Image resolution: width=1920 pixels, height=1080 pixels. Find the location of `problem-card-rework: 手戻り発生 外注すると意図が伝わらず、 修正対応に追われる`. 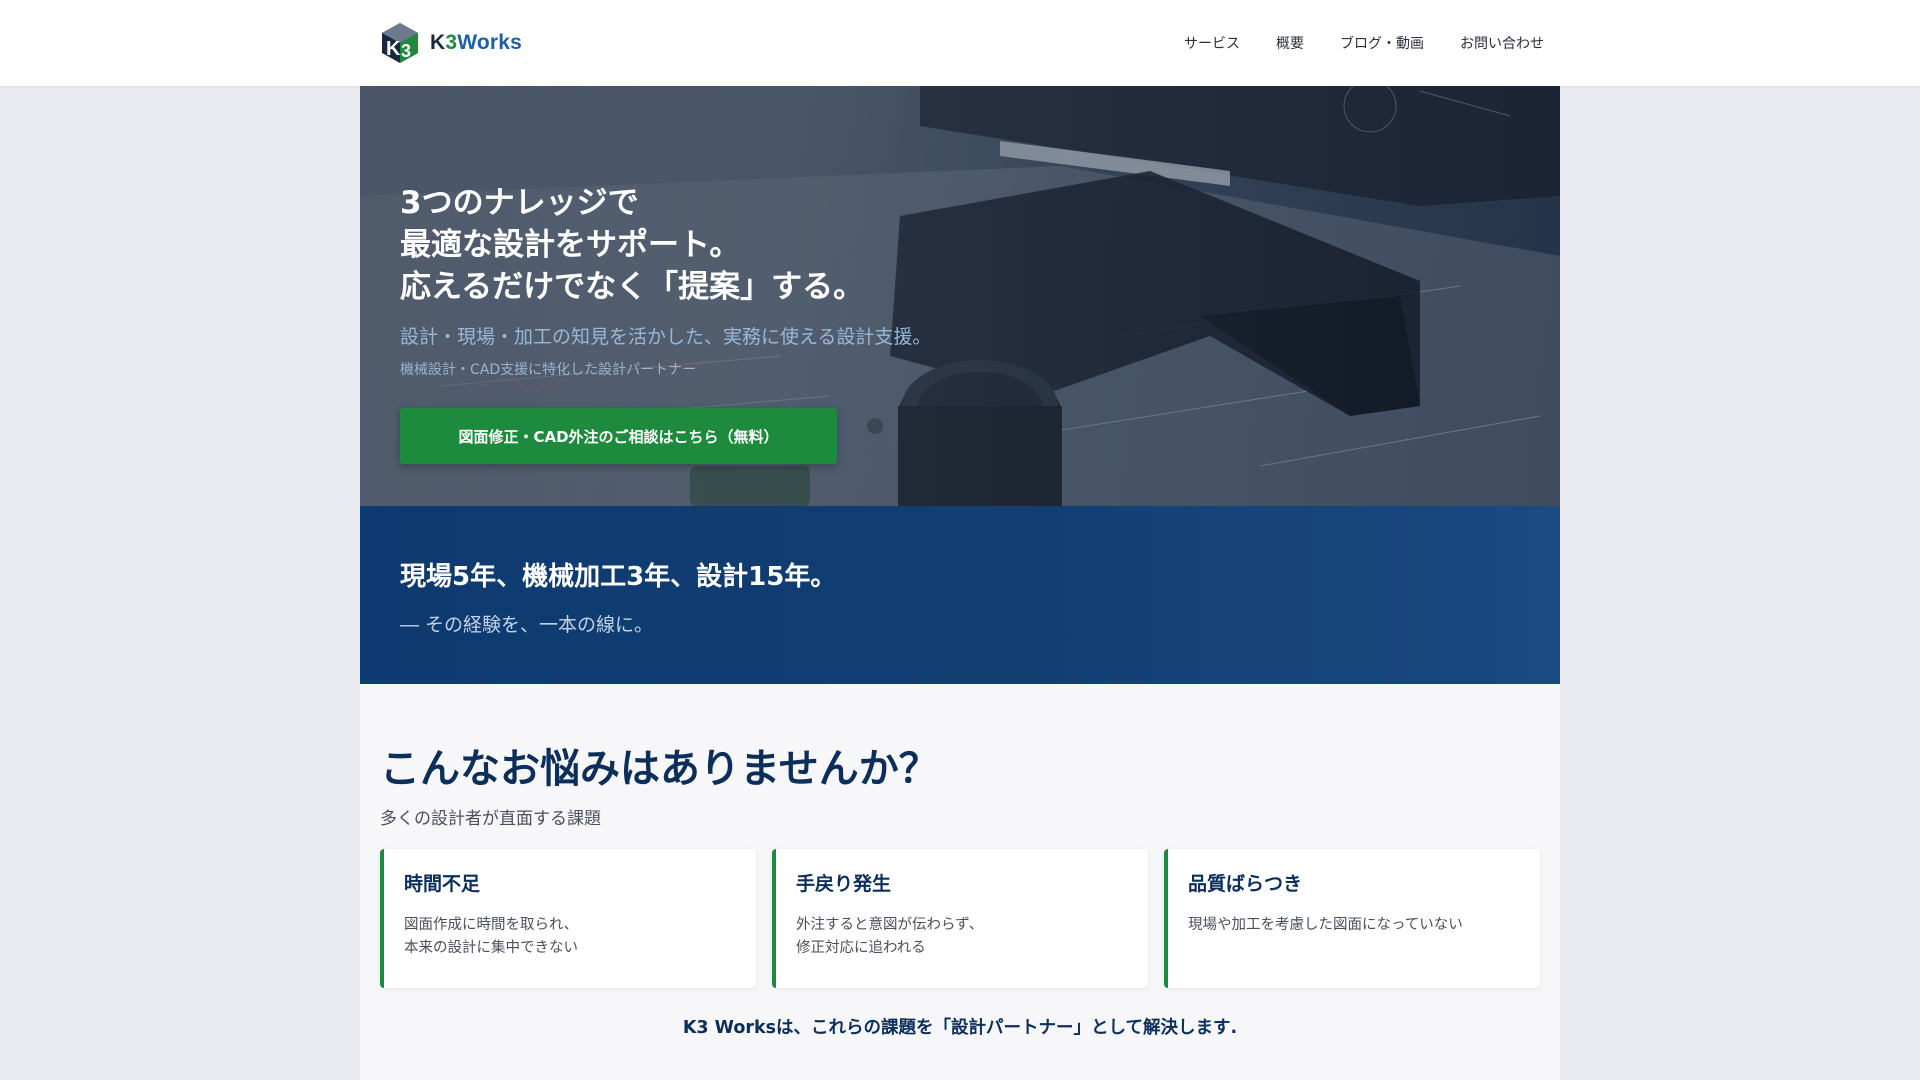

problem-card-rework: 手戻り発生 外注すると意図が伝わらず、 修正対応に追われる is located at coordinates (960, 918).